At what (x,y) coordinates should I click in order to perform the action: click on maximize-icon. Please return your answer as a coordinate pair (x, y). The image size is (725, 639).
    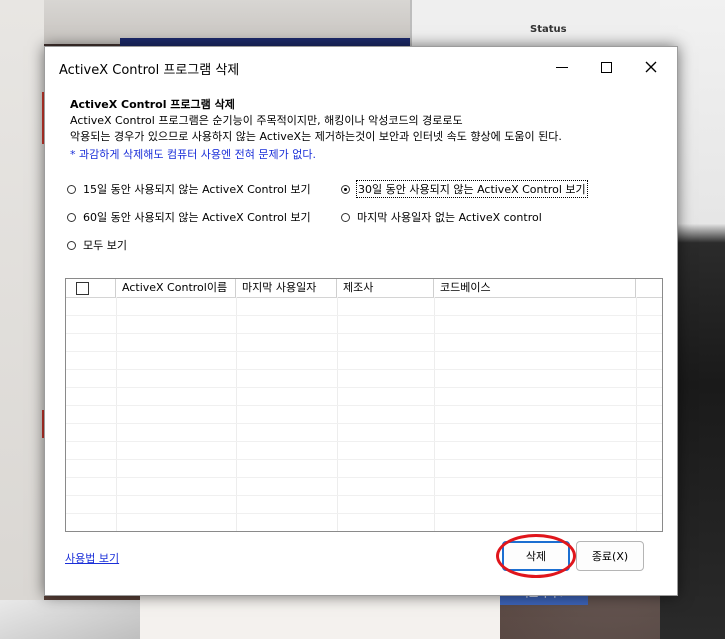
    Looking at the image, I should click on (606, 67).